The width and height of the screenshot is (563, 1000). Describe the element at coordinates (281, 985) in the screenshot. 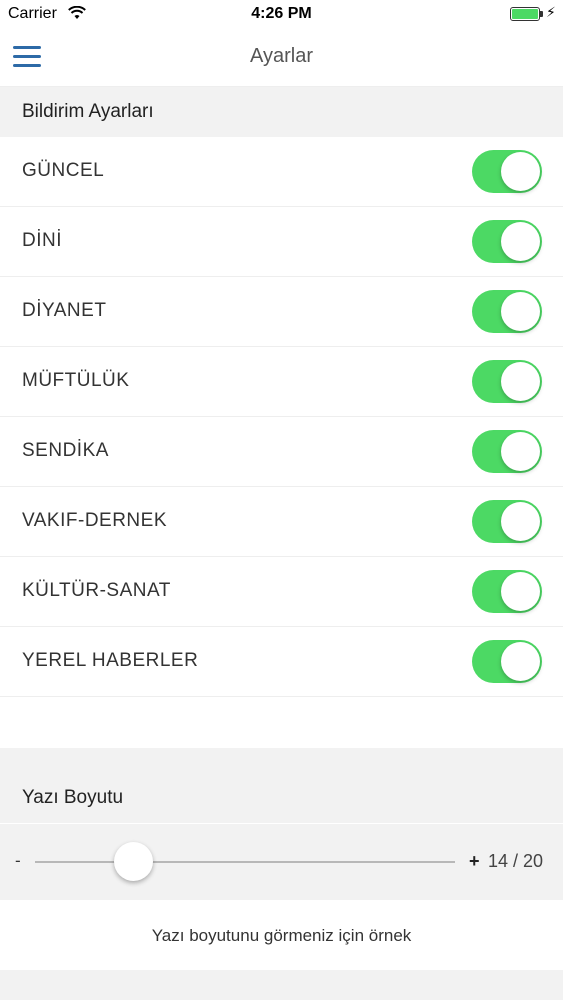

I see `bottom-spacer` at that location.